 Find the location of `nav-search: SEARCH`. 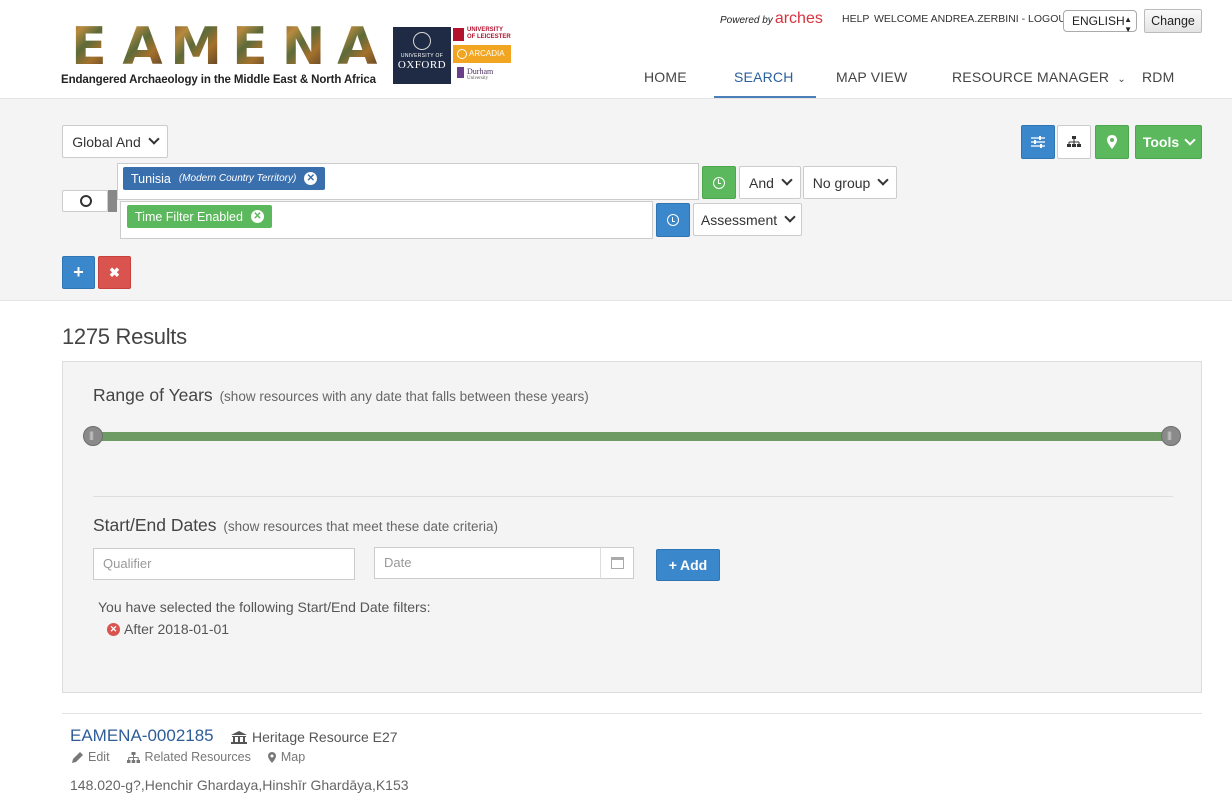

nav-search: SEARCH is located at coordinates (764, 77).